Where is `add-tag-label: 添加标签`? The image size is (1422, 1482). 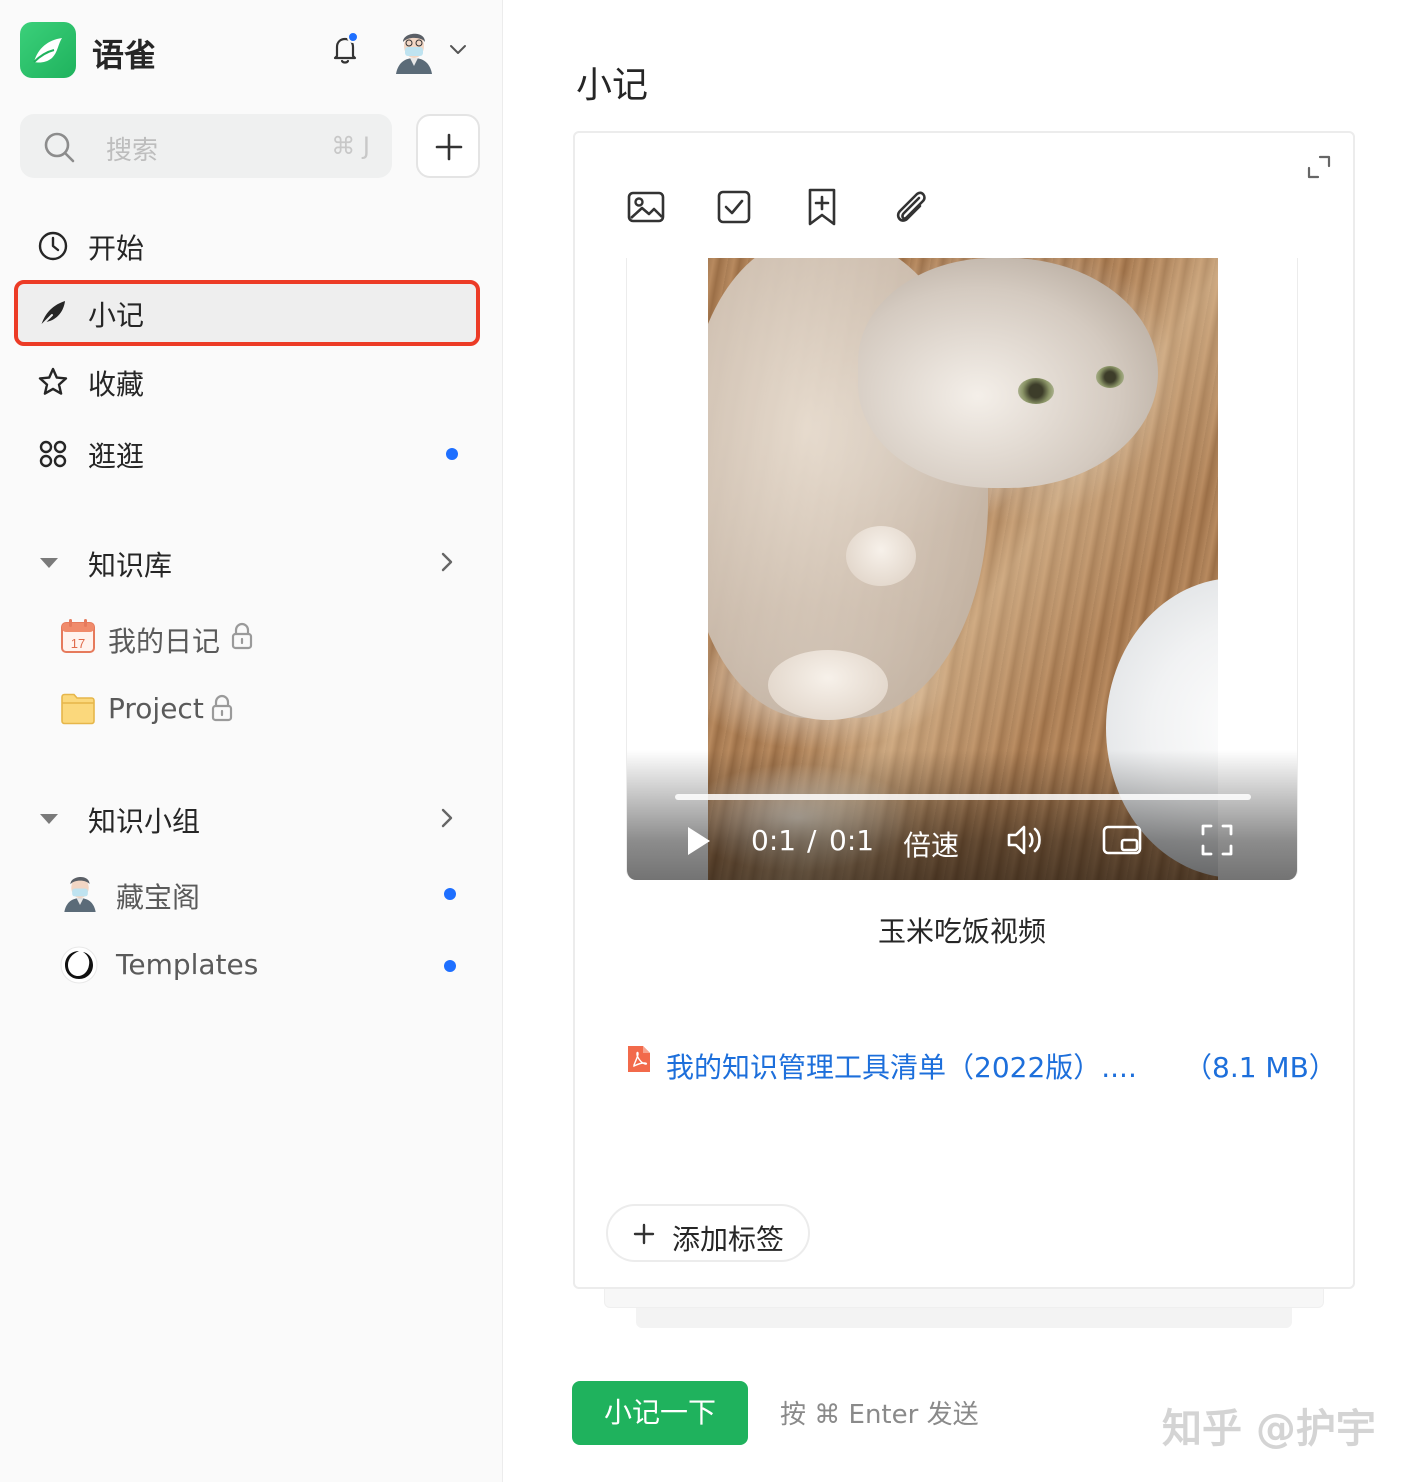 add-tag-label: 添加标签 is located at coordinates (728, 1239).